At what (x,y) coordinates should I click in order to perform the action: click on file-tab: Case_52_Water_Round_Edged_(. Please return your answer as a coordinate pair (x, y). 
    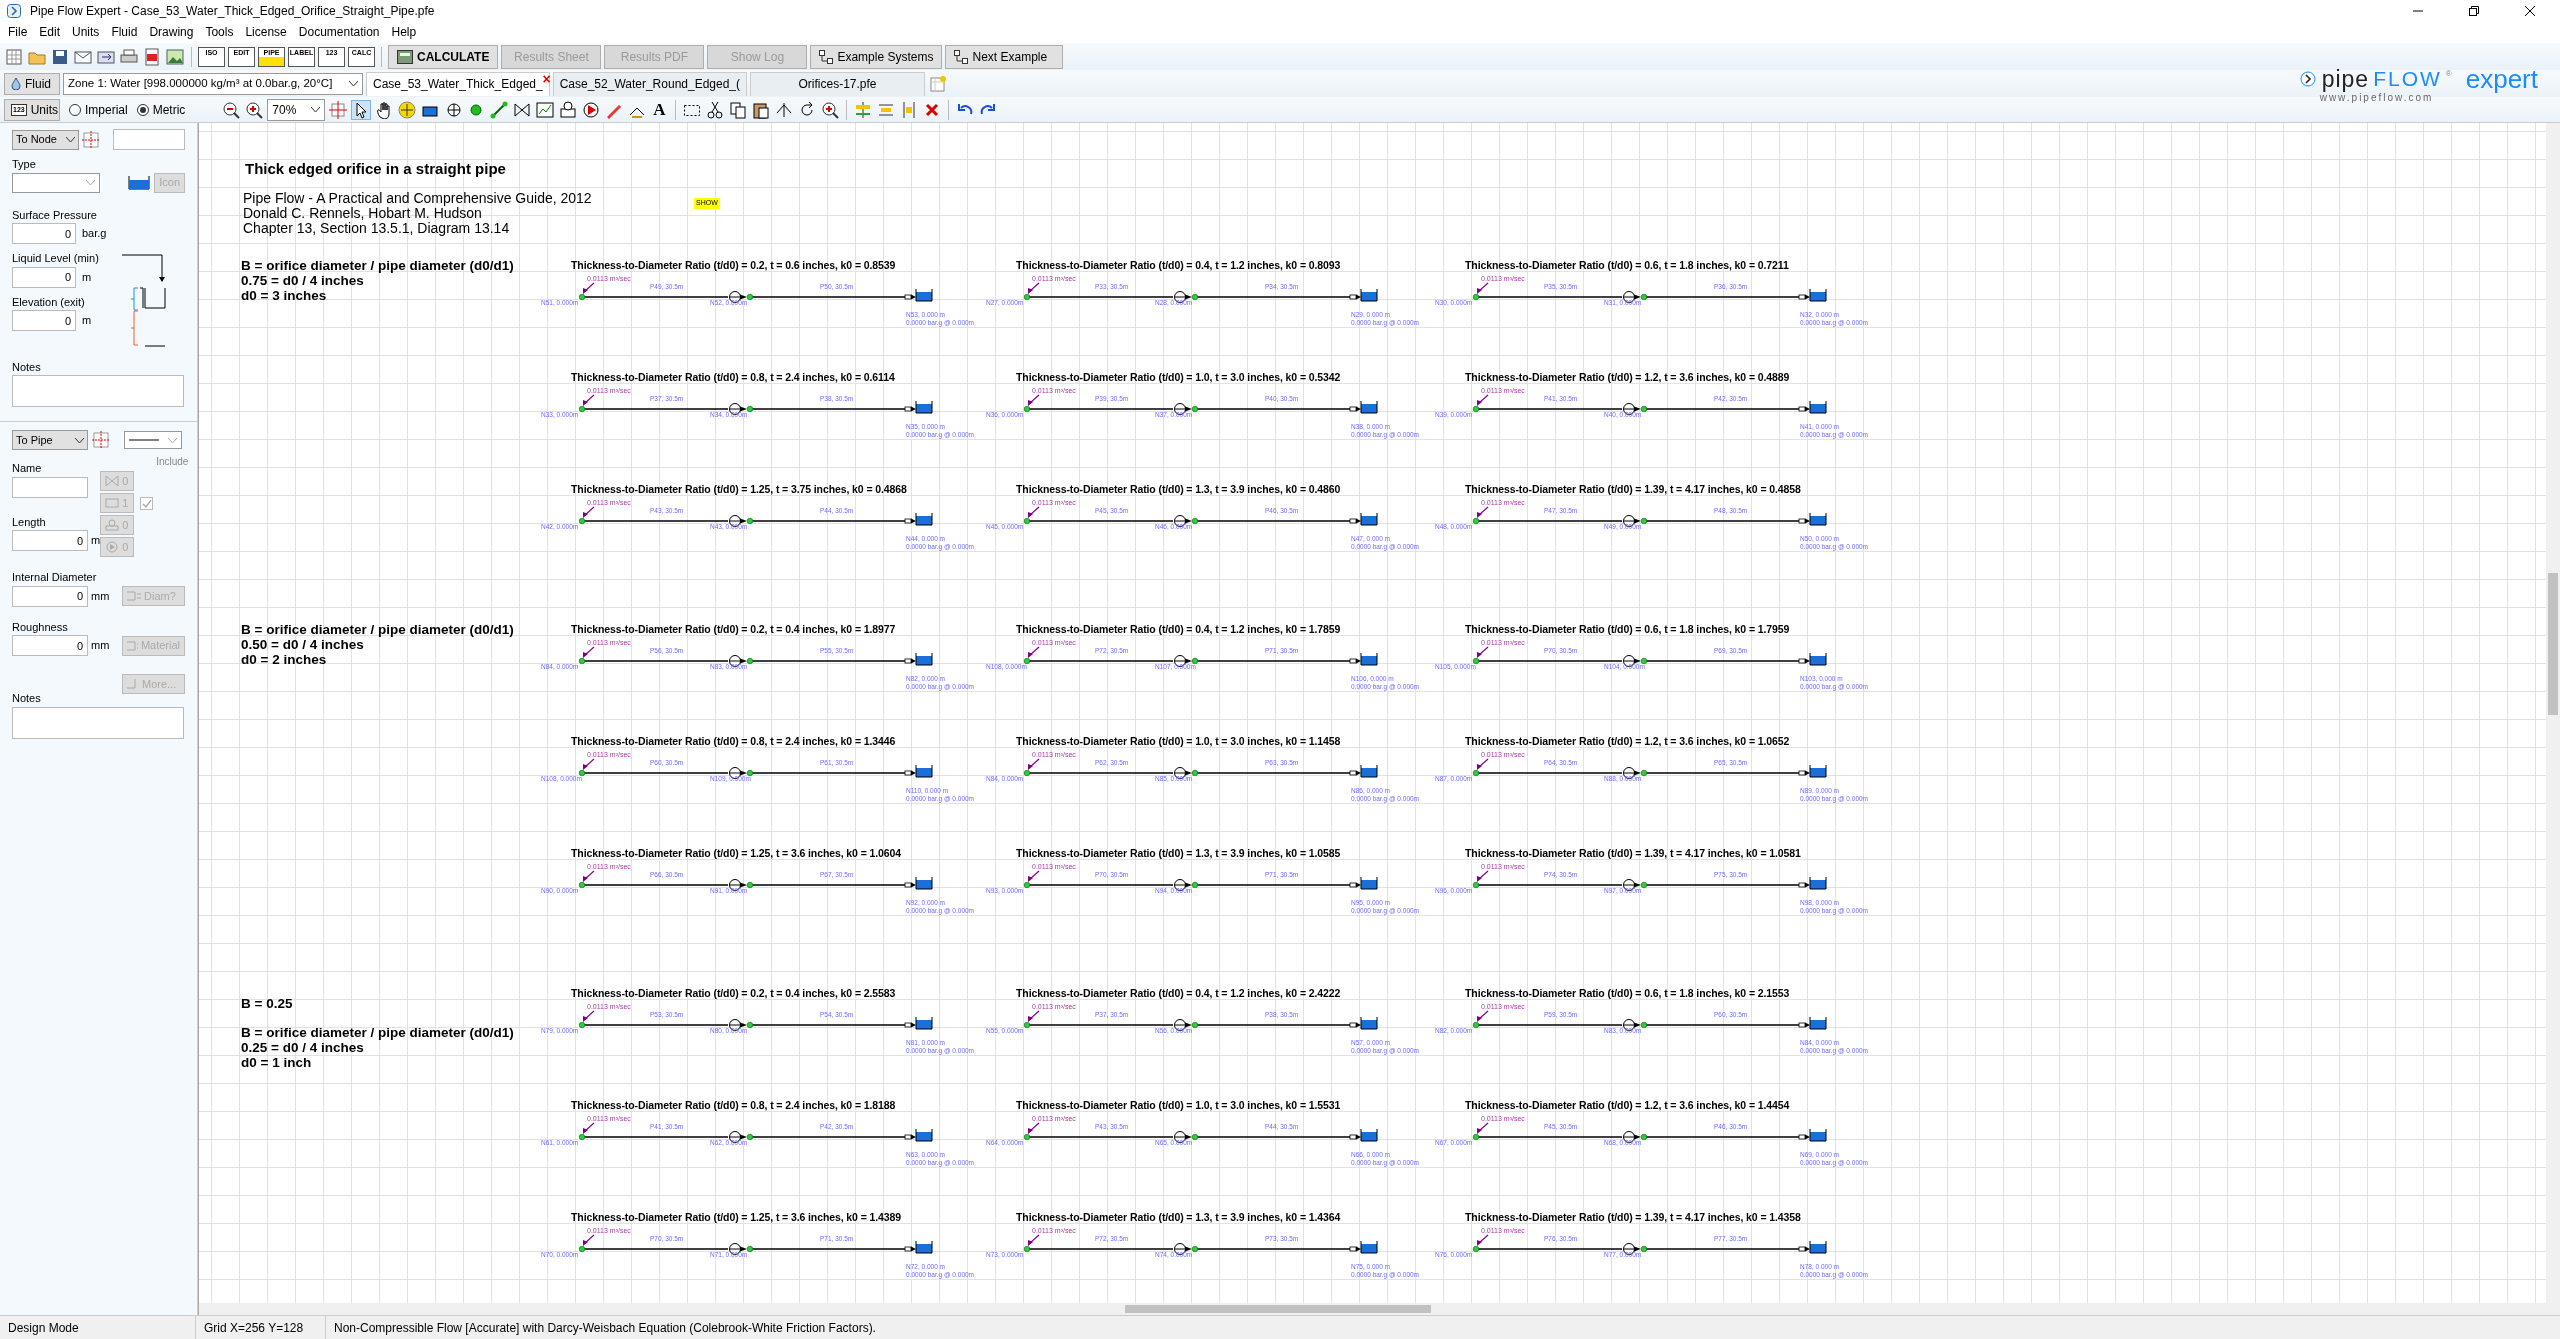
    Looking at the image, I should click on (650, 83).